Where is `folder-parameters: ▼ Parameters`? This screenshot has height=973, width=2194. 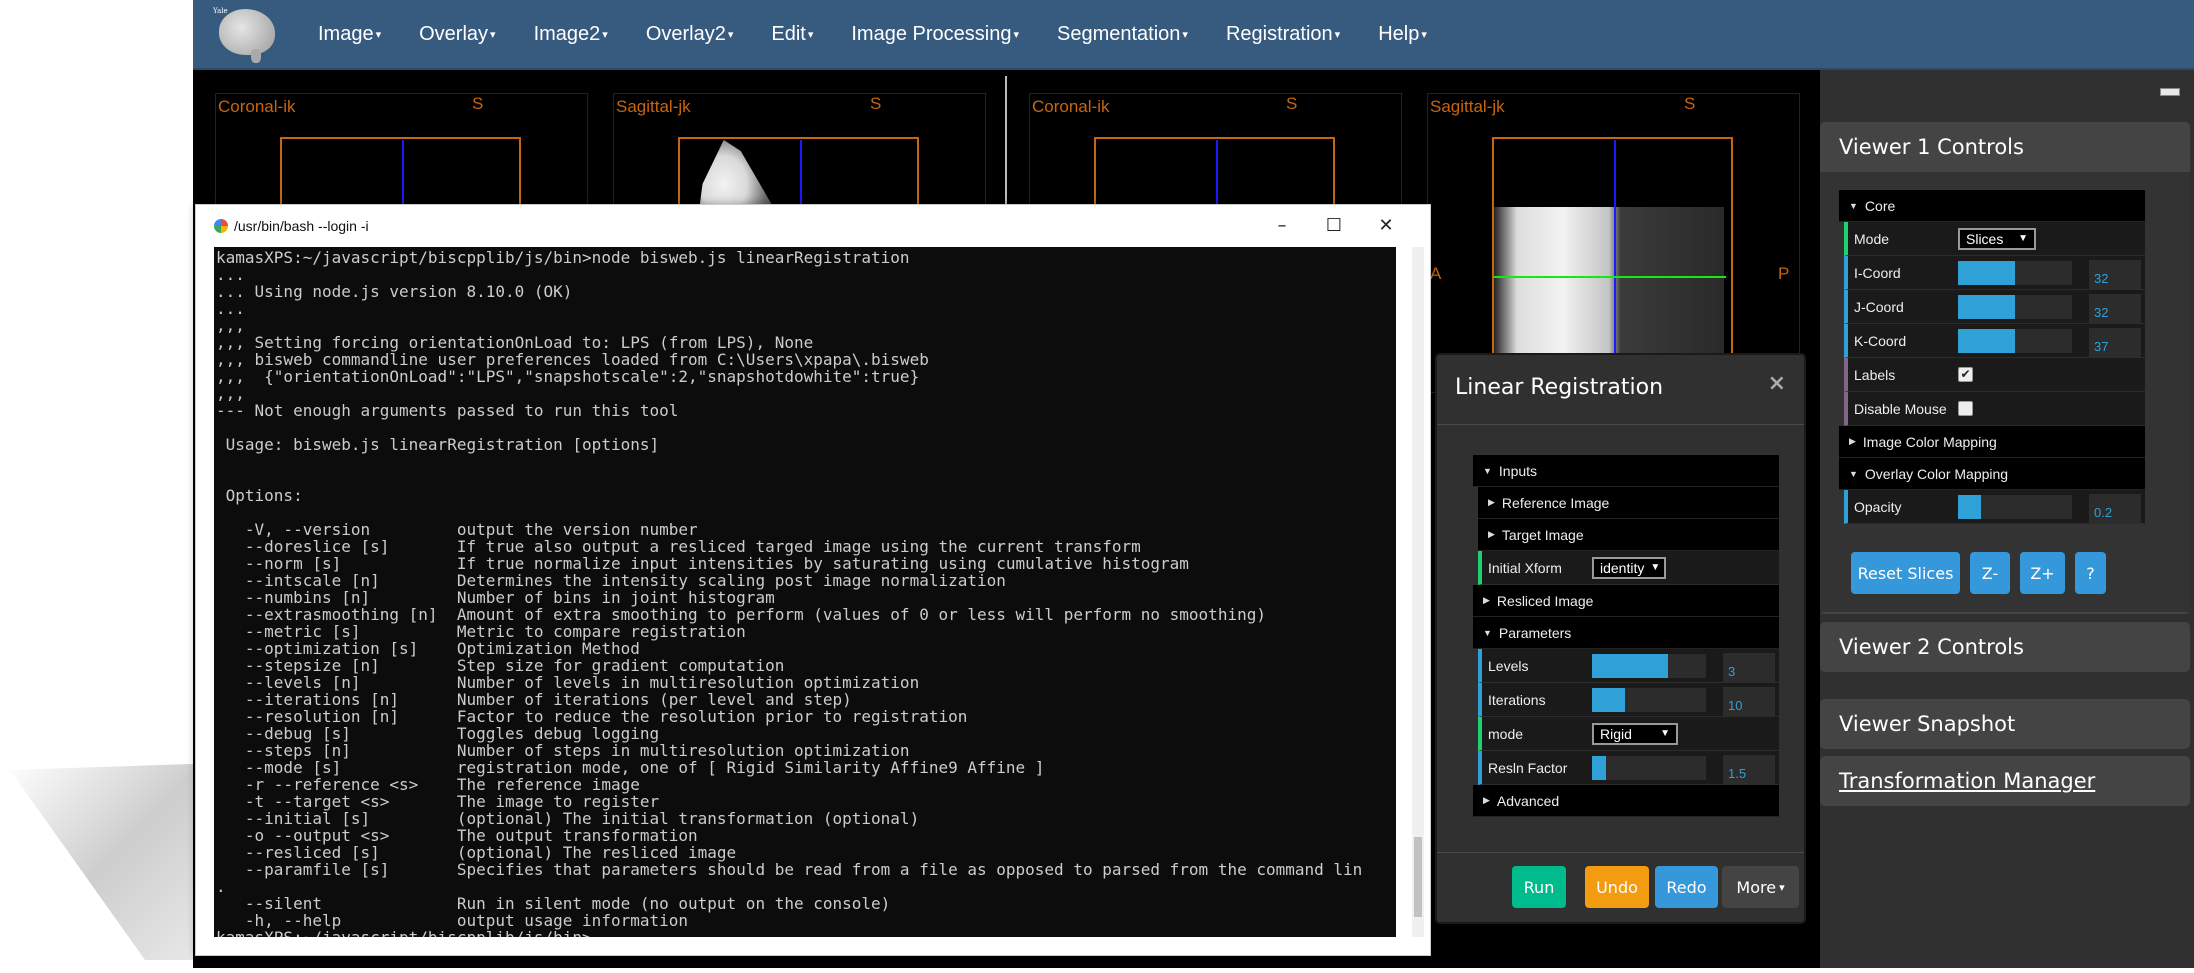
folder-parameters: ▼ Parameters is located at coordinates (1626, 633).